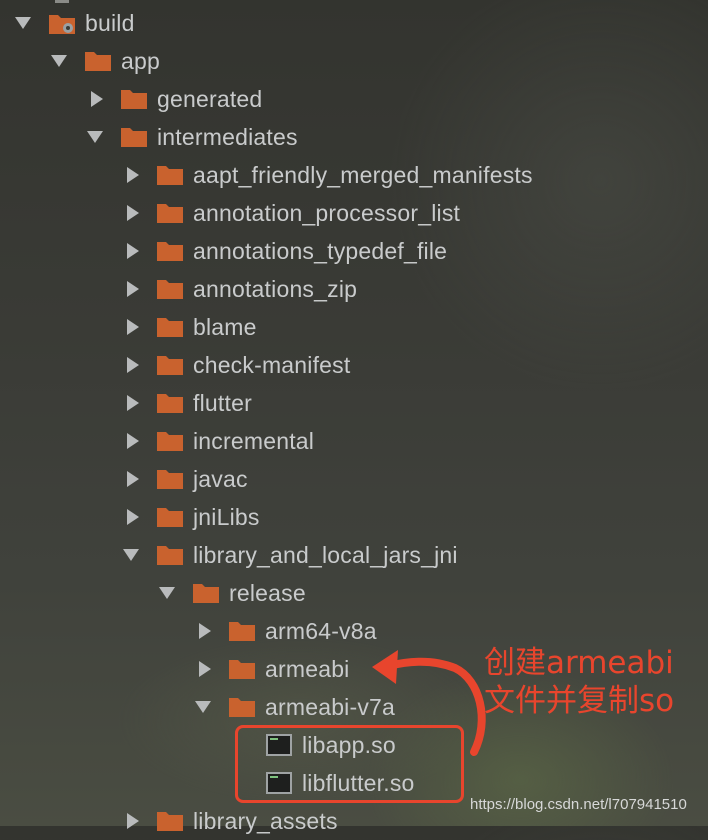 The height and width of the screenshot is (840, 708). Describe the element at coordinates (354, 403) in the screenshot. I see `tree-row-flutter: flutter` at that location.